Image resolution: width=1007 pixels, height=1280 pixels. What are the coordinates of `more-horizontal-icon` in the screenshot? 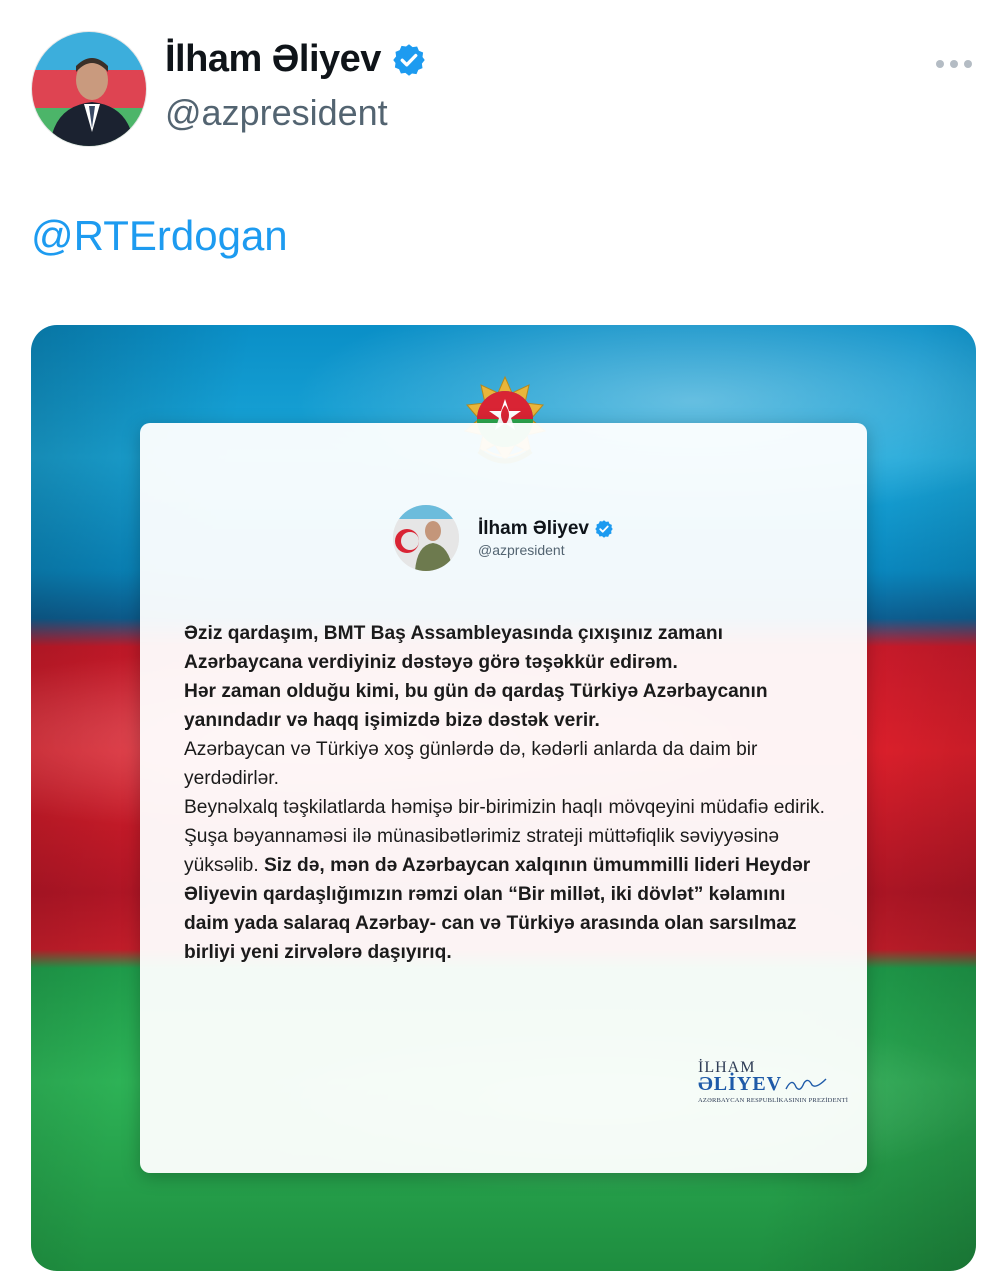 It's located at (954, 64).